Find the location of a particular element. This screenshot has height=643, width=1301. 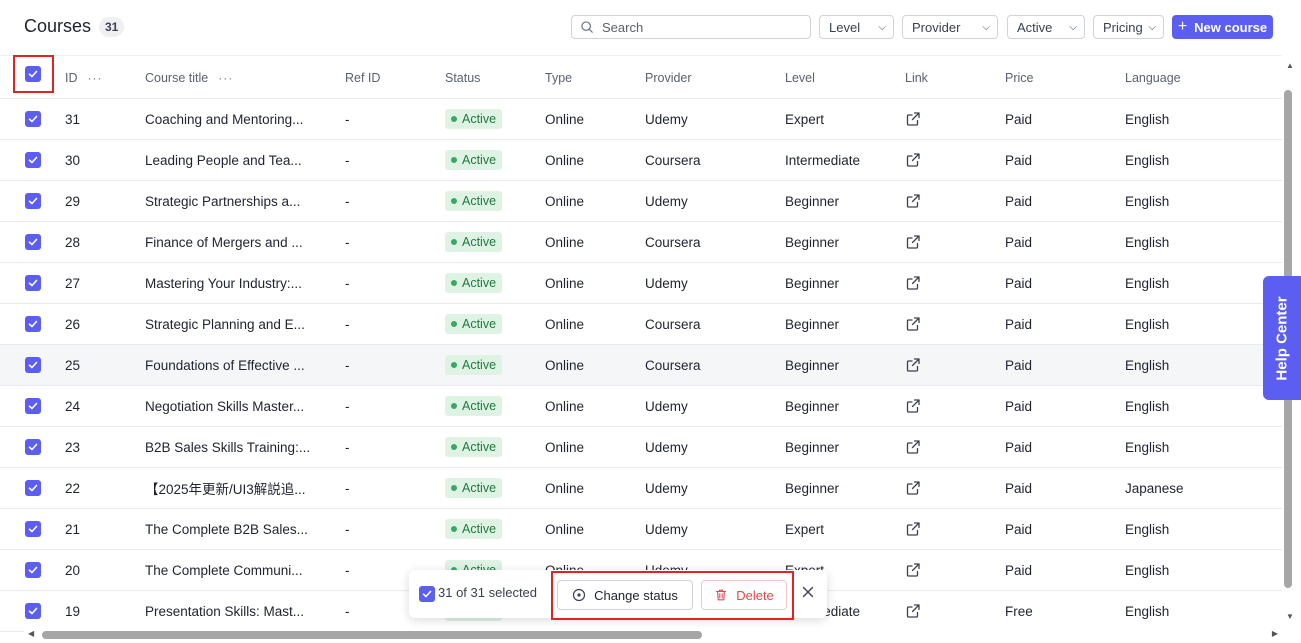

search-input is located at coordinates (702, 27).